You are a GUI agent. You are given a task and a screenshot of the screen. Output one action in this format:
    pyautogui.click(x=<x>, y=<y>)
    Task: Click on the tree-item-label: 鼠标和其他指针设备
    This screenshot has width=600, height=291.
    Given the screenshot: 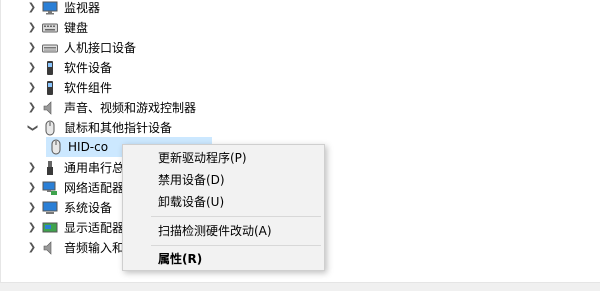 What is the action you would take?
    pyautogui.click(x=118, y=128)
    